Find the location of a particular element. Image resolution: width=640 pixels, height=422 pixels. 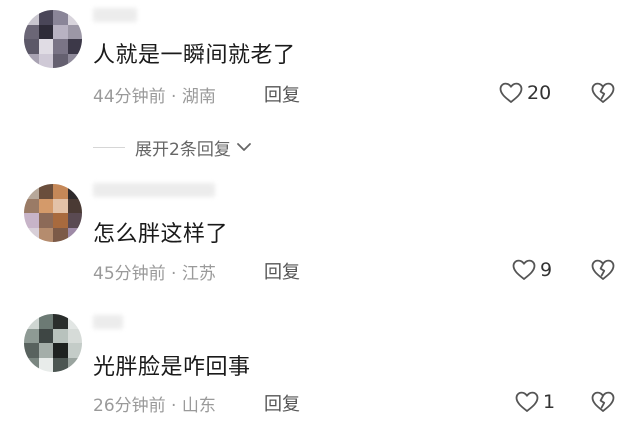

broken-heart-icon is located at coordinates (603, 401).